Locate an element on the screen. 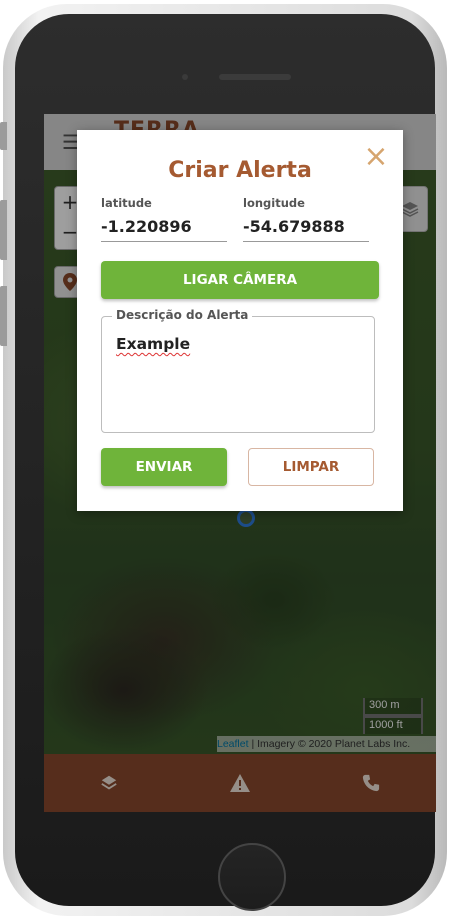 Image resolution: width=452 pixels, height=919 pixels. mute-switch is located at coordinates (3, 136).